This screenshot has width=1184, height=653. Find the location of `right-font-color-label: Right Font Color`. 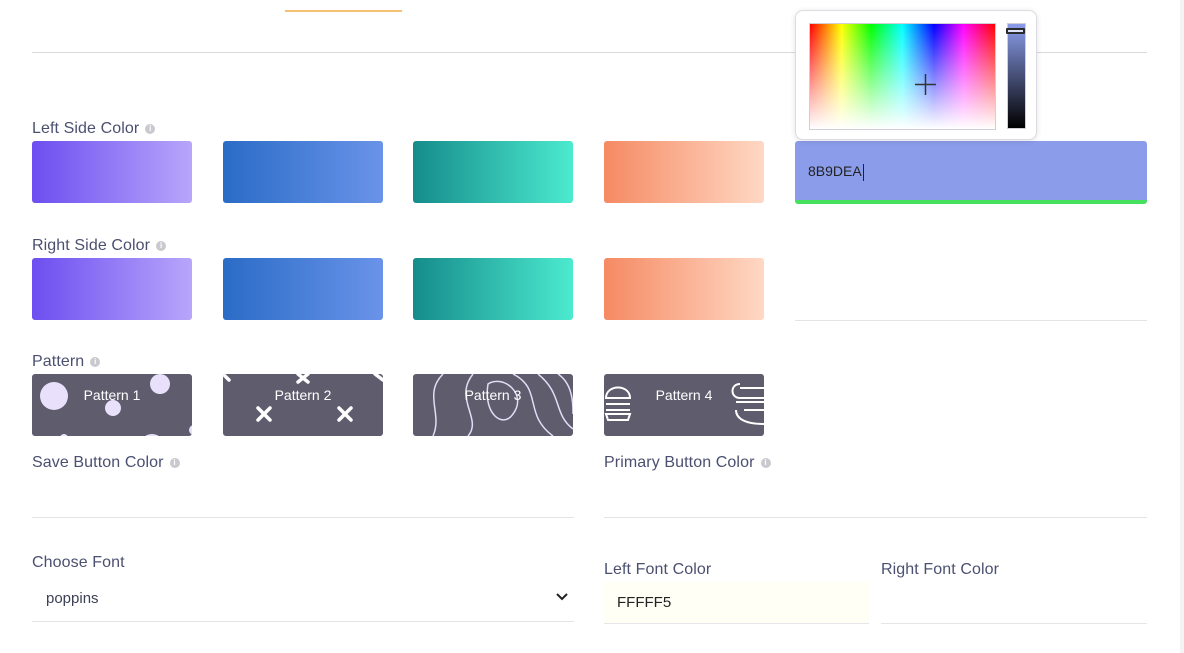

right-font-color-label: Right Font Color is located at coordinates (940, 569).